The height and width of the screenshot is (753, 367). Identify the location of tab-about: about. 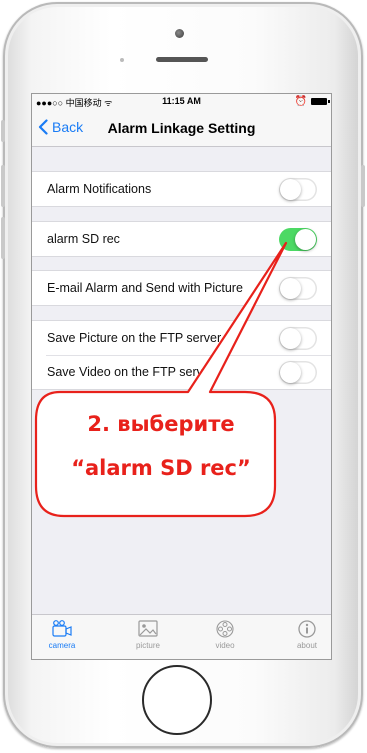
(304, 634).